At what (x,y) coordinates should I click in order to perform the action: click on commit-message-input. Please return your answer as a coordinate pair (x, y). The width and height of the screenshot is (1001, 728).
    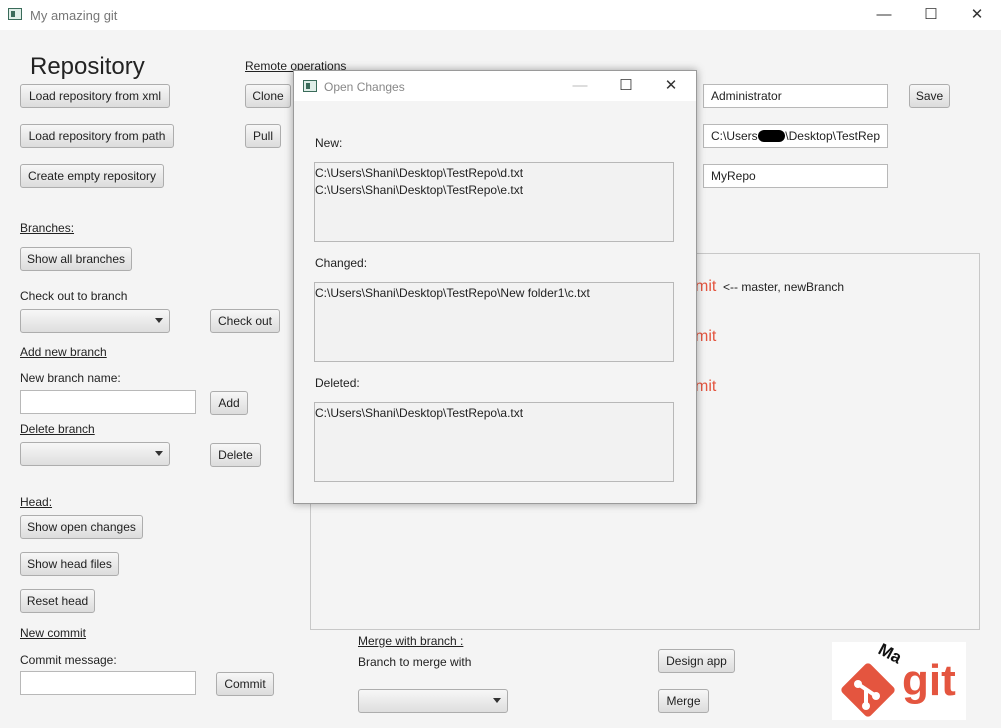
    Looking at the image, I should click on (108, 683).